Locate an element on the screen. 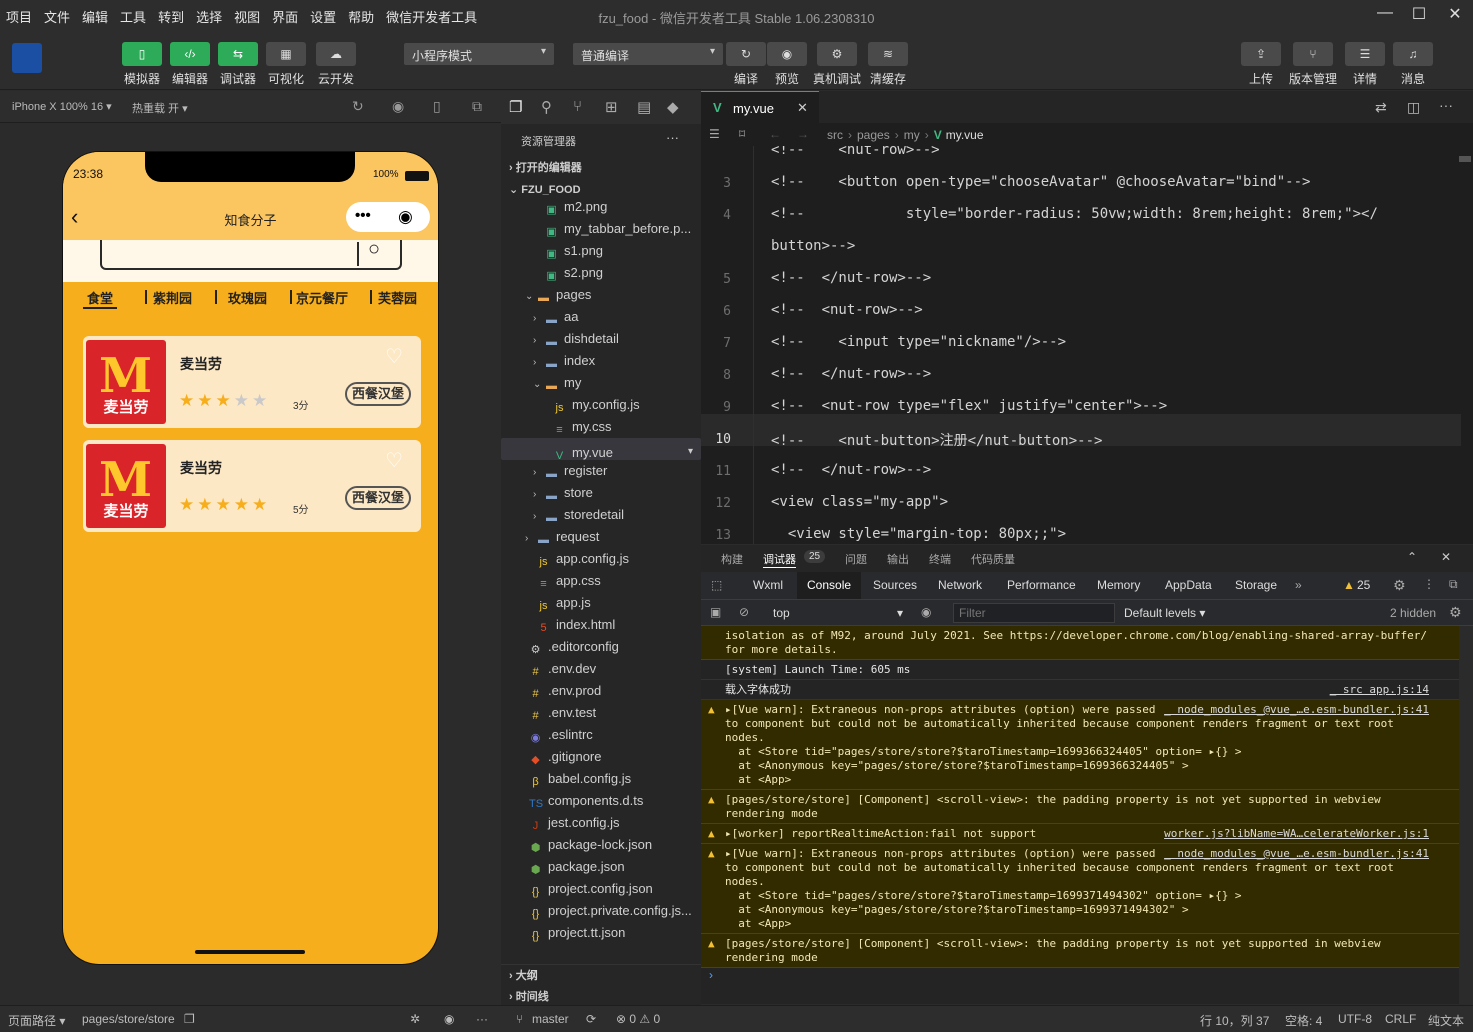 The image size is (1473, 1032). refresh-icon: ↻ is located at coordinates (358, 106).